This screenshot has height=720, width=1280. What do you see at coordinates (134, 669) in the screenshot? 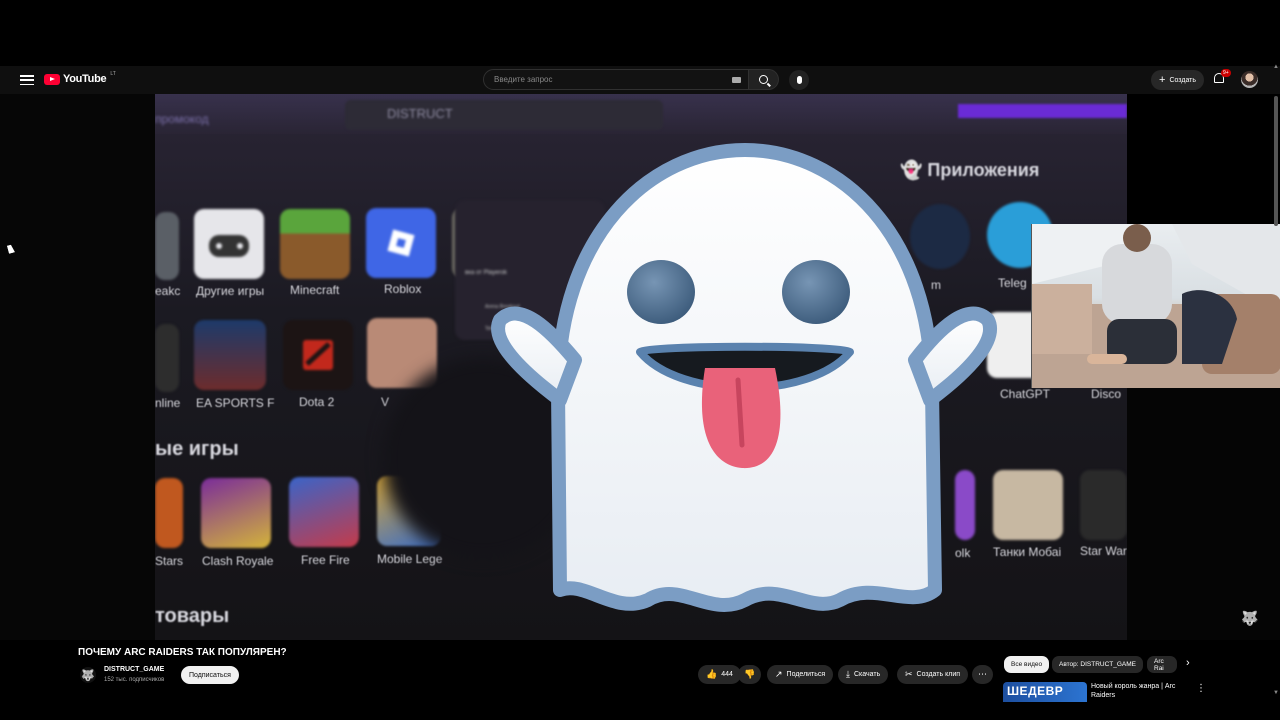
I see `channel-name: DISTRUCT_GAME` at bounding box center [134, 669].